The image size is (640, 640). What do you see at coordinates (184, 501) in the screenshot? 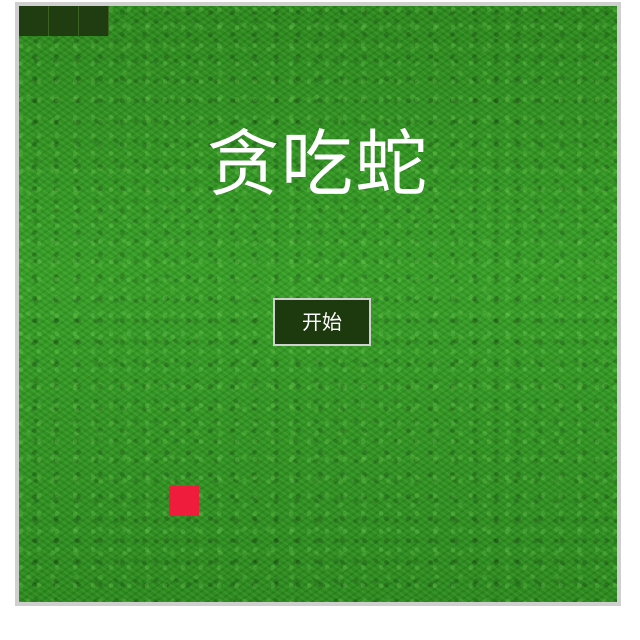
I see `food-square` at bounding box center [184, 501].